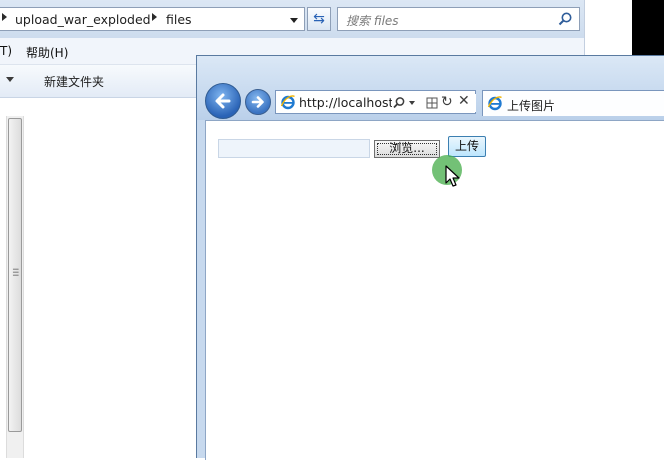 The width and height of the screenshot is (664, 460). Describe the element at coordinates (430, 88) in the screenshot. I see `browser-toolbar: http://localhost ↻ ✕ 上传图片` at that location.